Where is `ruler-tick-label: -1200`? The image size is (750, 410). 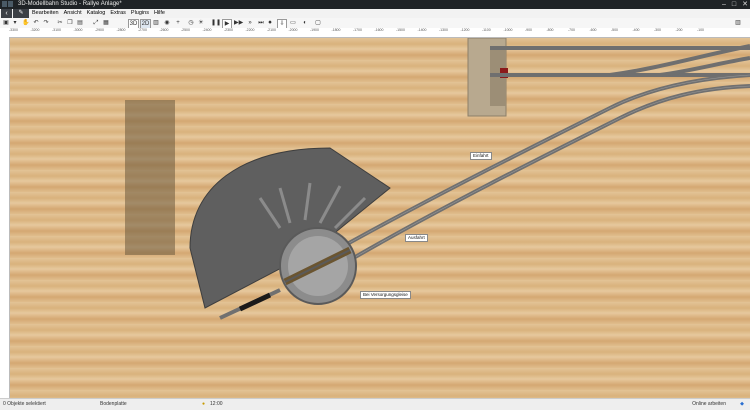
ruler-tick-label: -1200 is located at coordinates (465, 30).